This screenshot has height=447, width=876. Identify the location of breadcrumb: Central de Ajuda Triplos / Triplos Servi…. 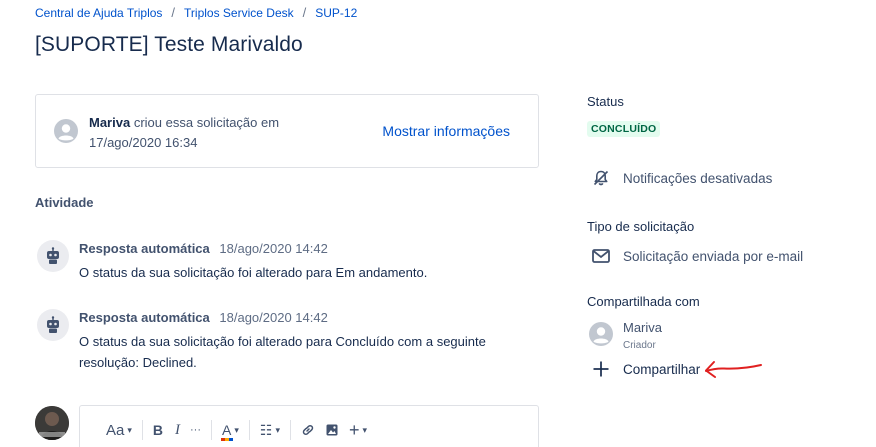
(196, 12).